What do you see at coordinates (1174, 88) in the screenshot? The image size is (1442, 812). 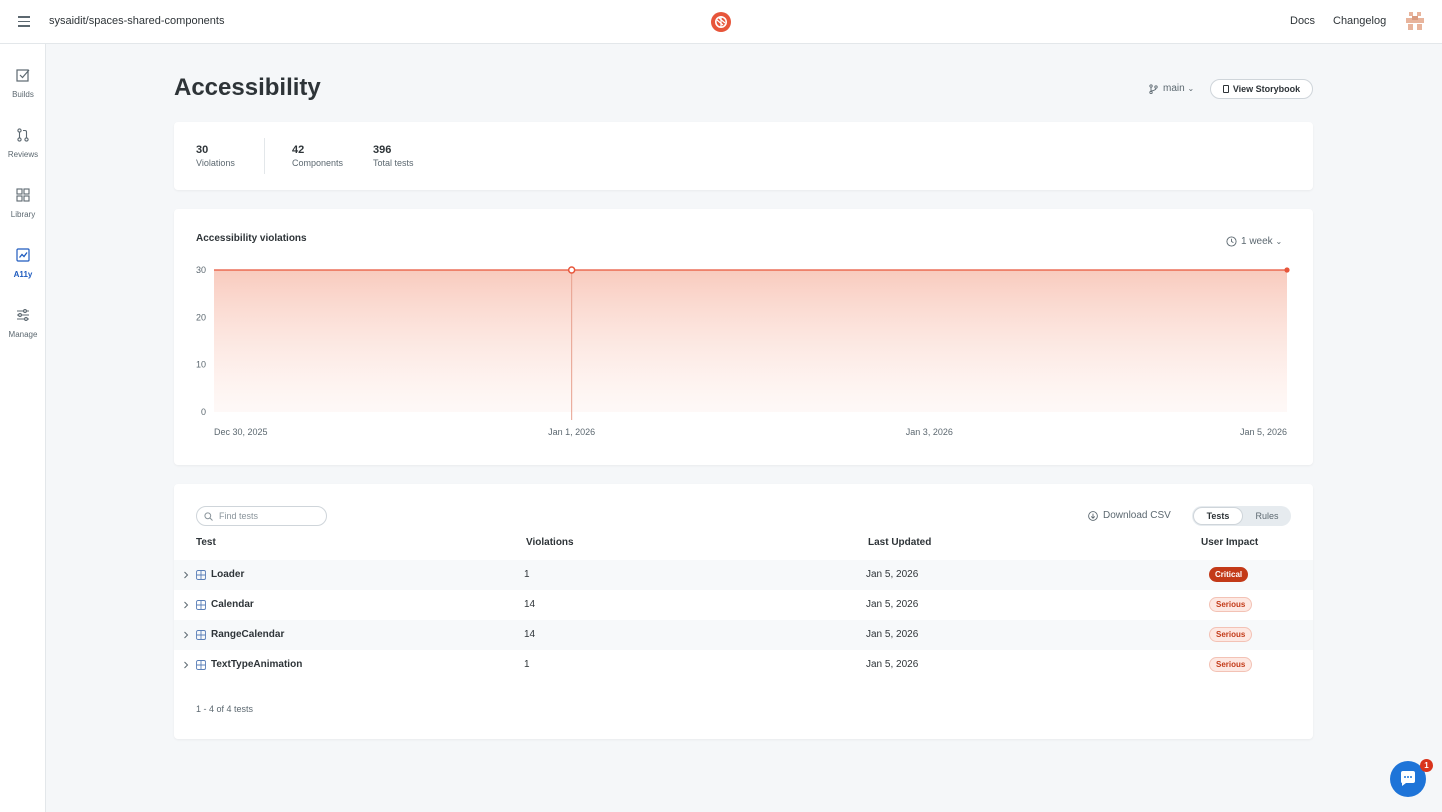 I see `branch-name: main` at bounding box center [1174, 88].